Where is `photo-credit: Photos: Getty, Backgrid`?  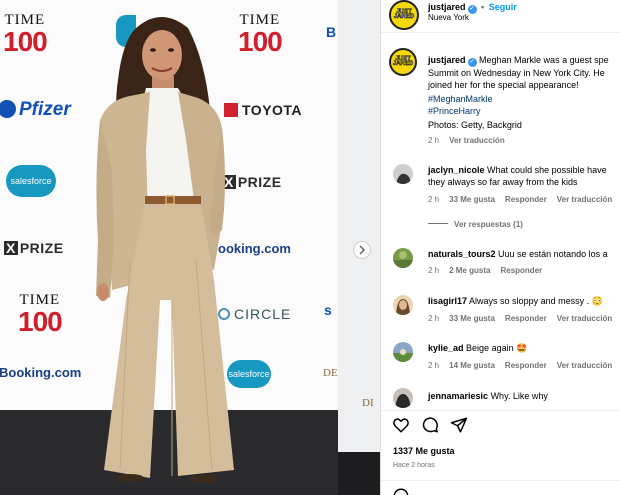
photo-credit: Photos: Getty, Backgrid is located at coordinates (475, 125).